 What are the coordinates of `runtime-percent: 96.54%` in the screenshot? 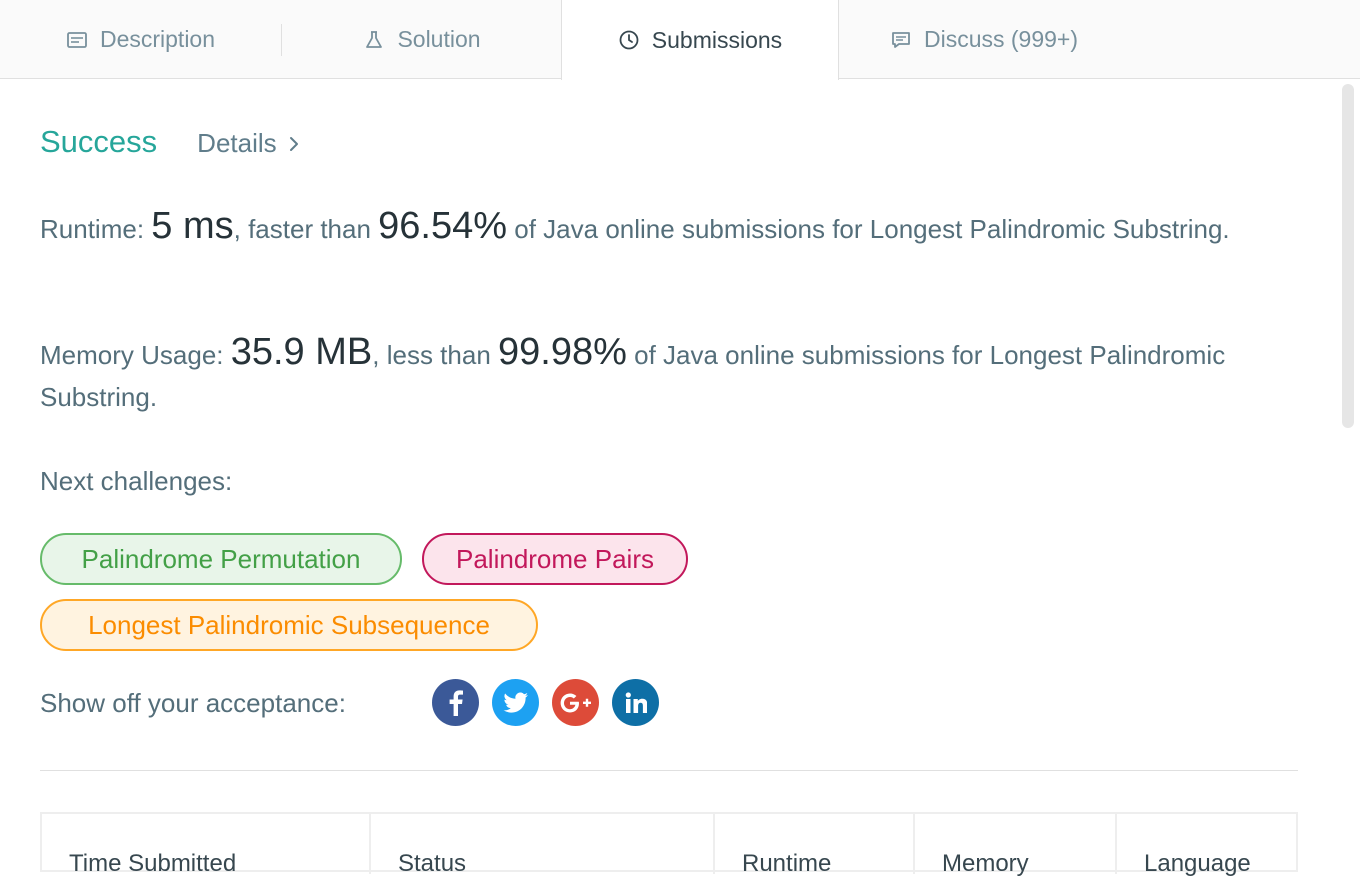 It's located at (443, 226).